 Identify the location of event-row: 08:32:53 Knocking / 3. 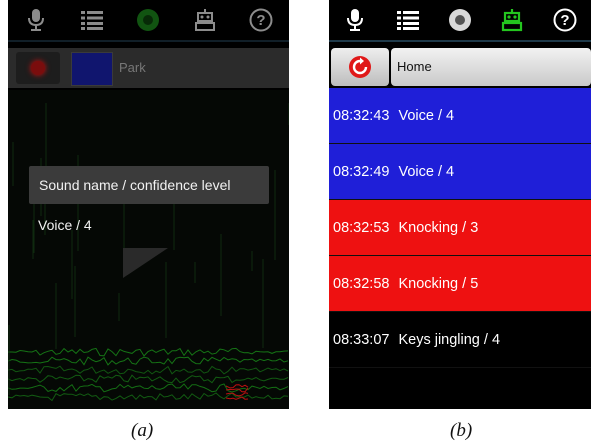
(460, 228).